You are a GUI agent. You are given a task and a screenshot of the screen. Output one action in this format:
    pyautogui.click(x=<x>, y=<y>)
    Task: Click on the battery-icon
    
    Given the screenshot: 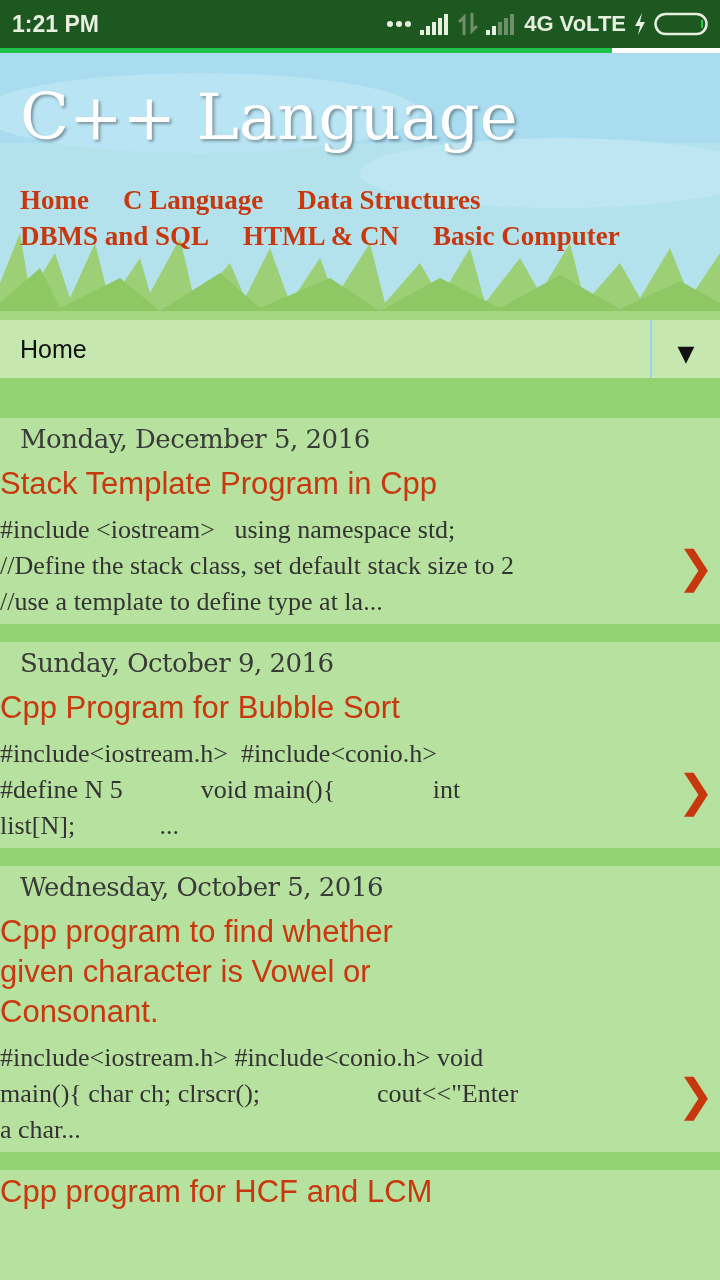 What is the action you would take?
    pyautogui.click(x=681, y=24)
    